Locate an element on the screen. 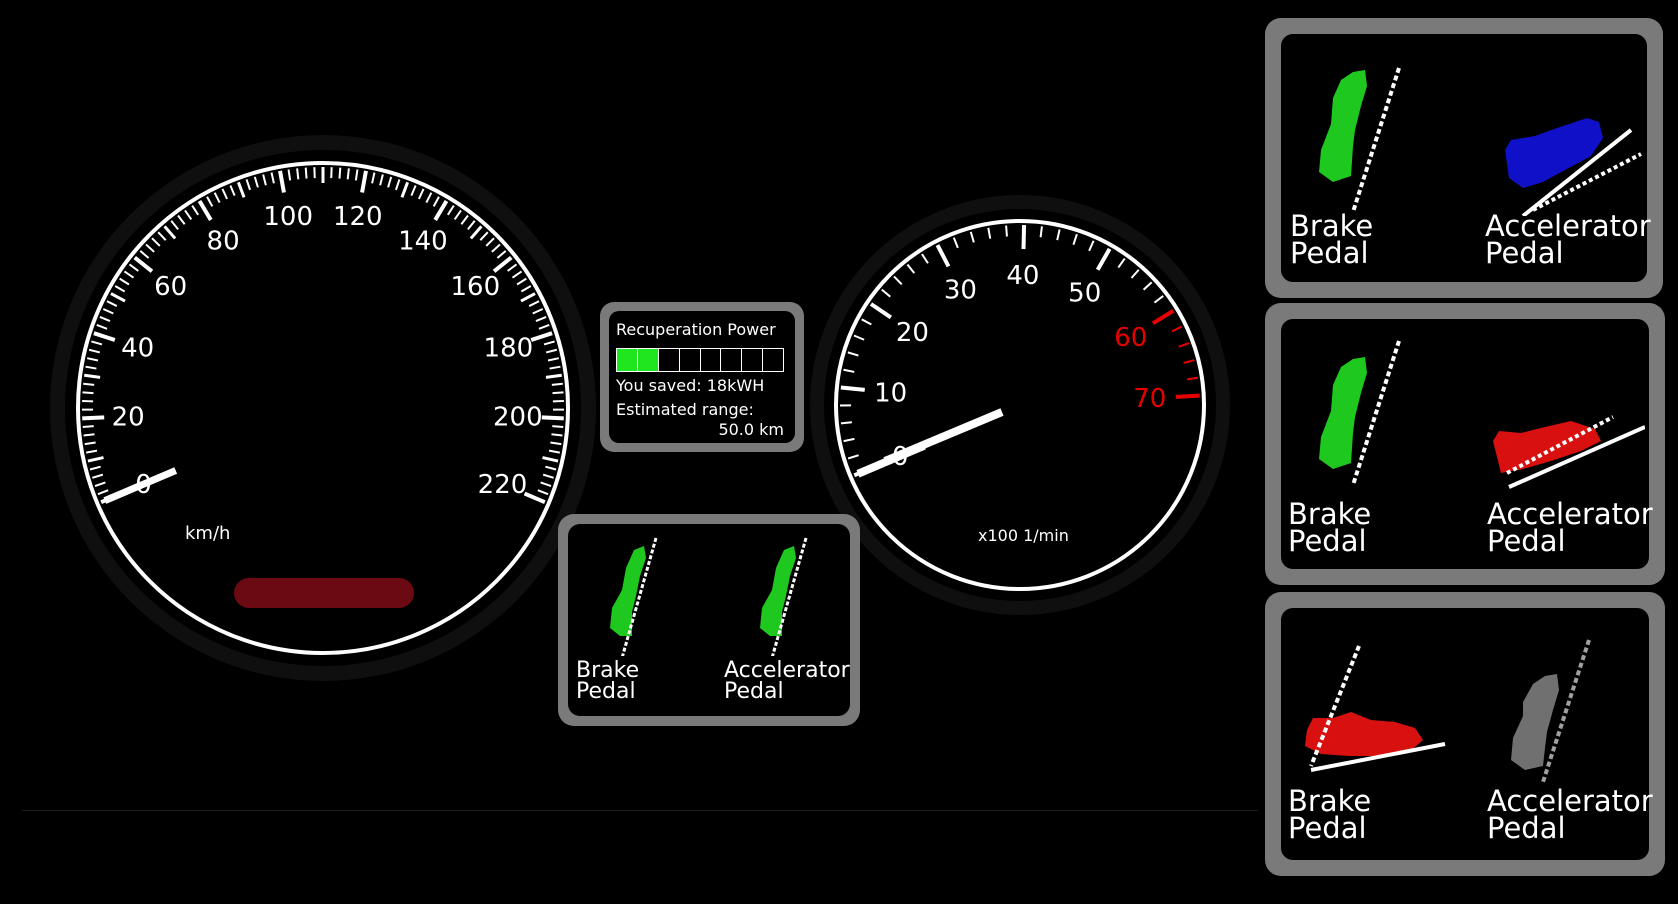 The height and width of the screenshot is (904, 1678). tach-tick-label: 60 is located at coordinates (1130, 338).